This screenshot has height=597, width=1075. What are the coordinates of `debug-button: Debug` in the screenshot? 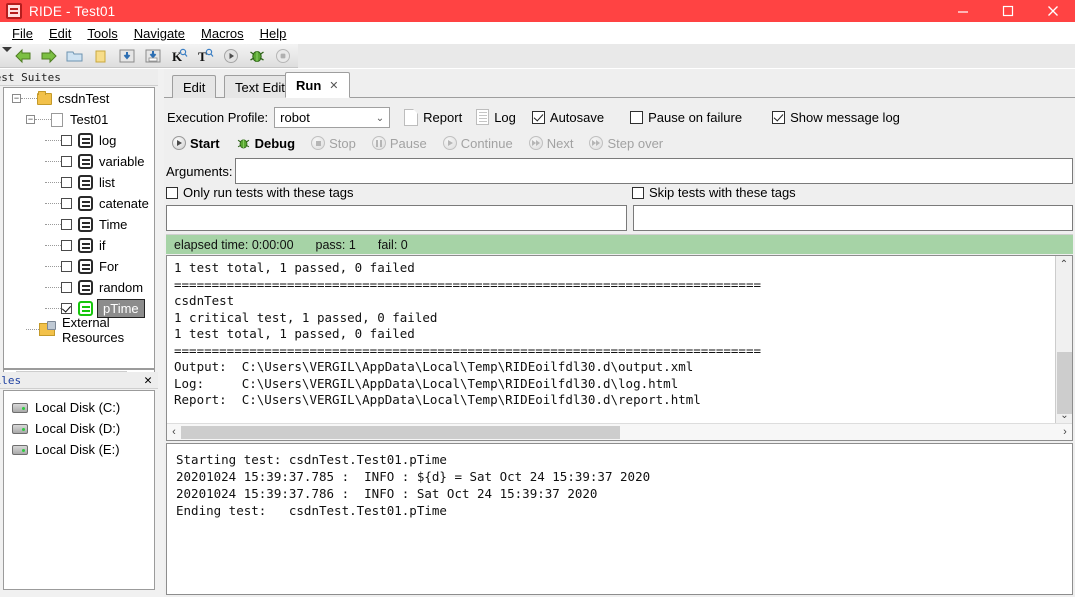 It's located at (265, 143).